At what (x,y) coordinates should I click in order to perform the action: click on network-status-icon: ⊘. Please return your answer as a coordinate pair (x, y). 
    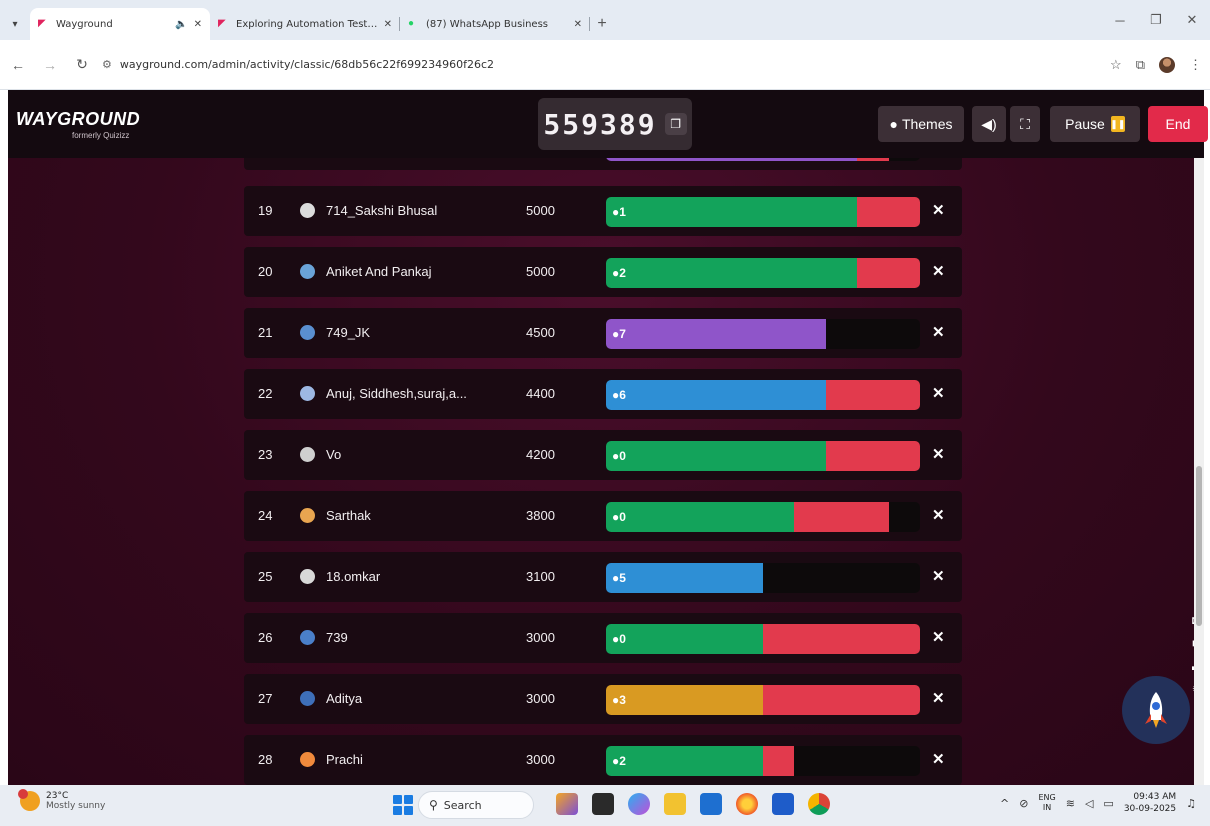
    Looking at the image, I should click on (1023, 803).